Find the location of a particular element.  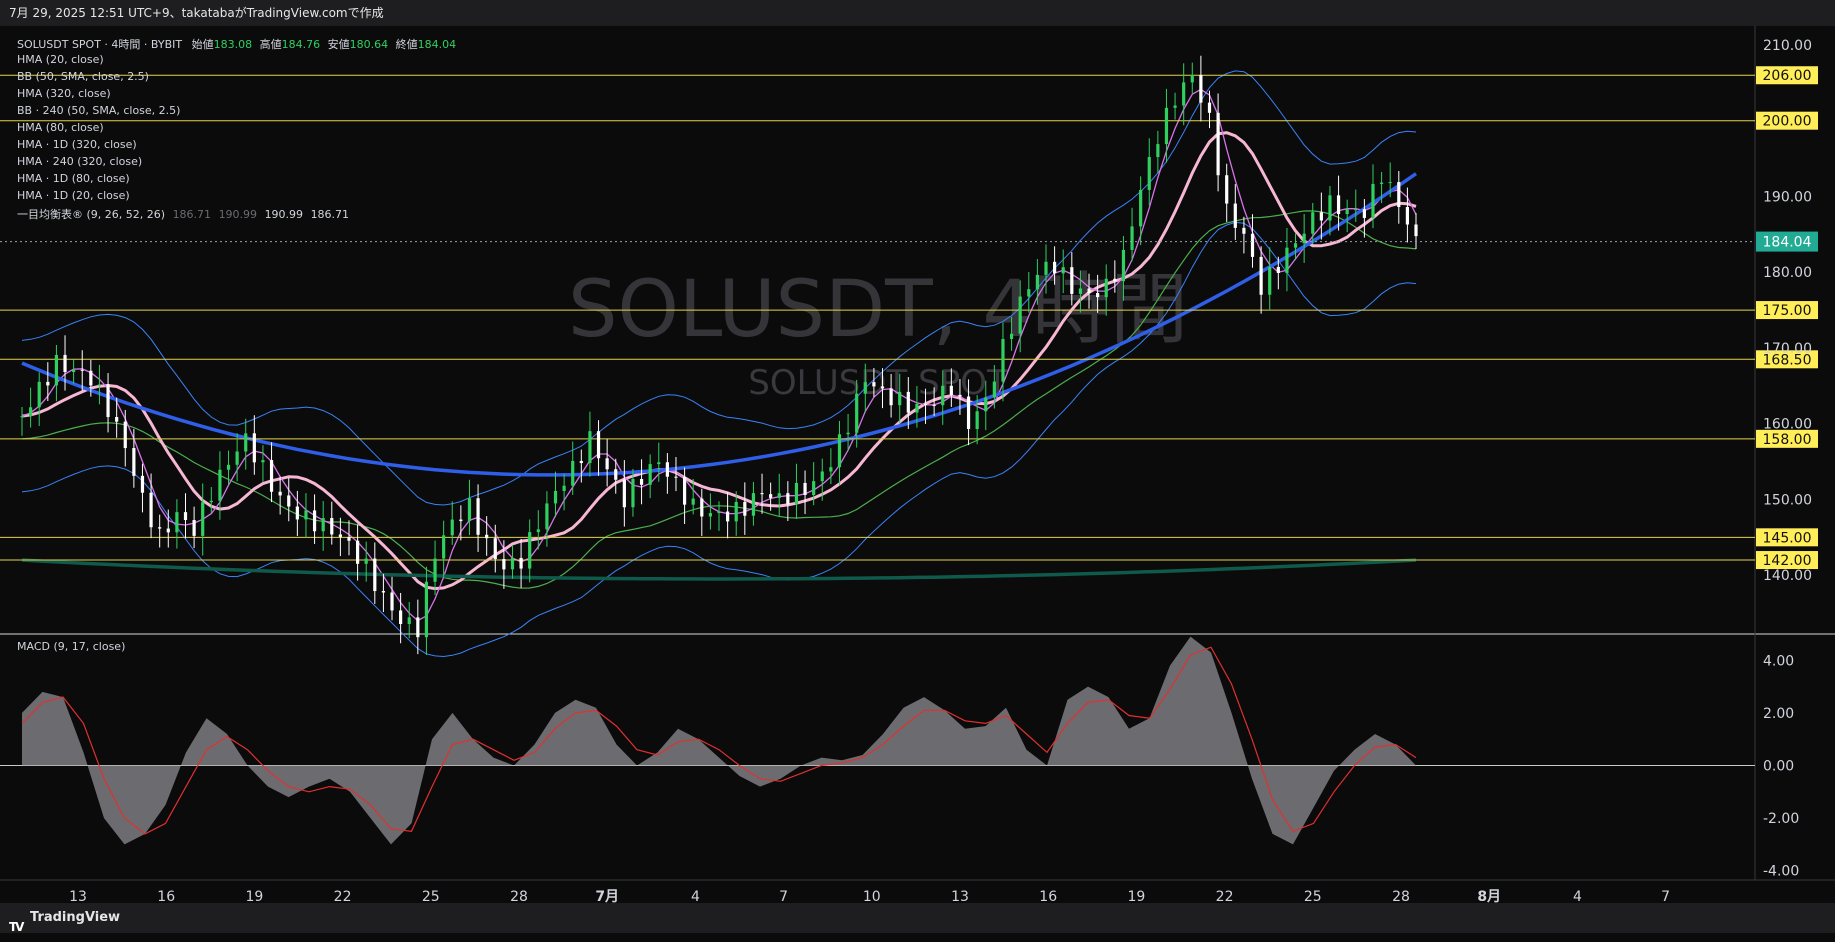

macd-legend: MACD (9, 17, close) is located at coordinates (71, 646).